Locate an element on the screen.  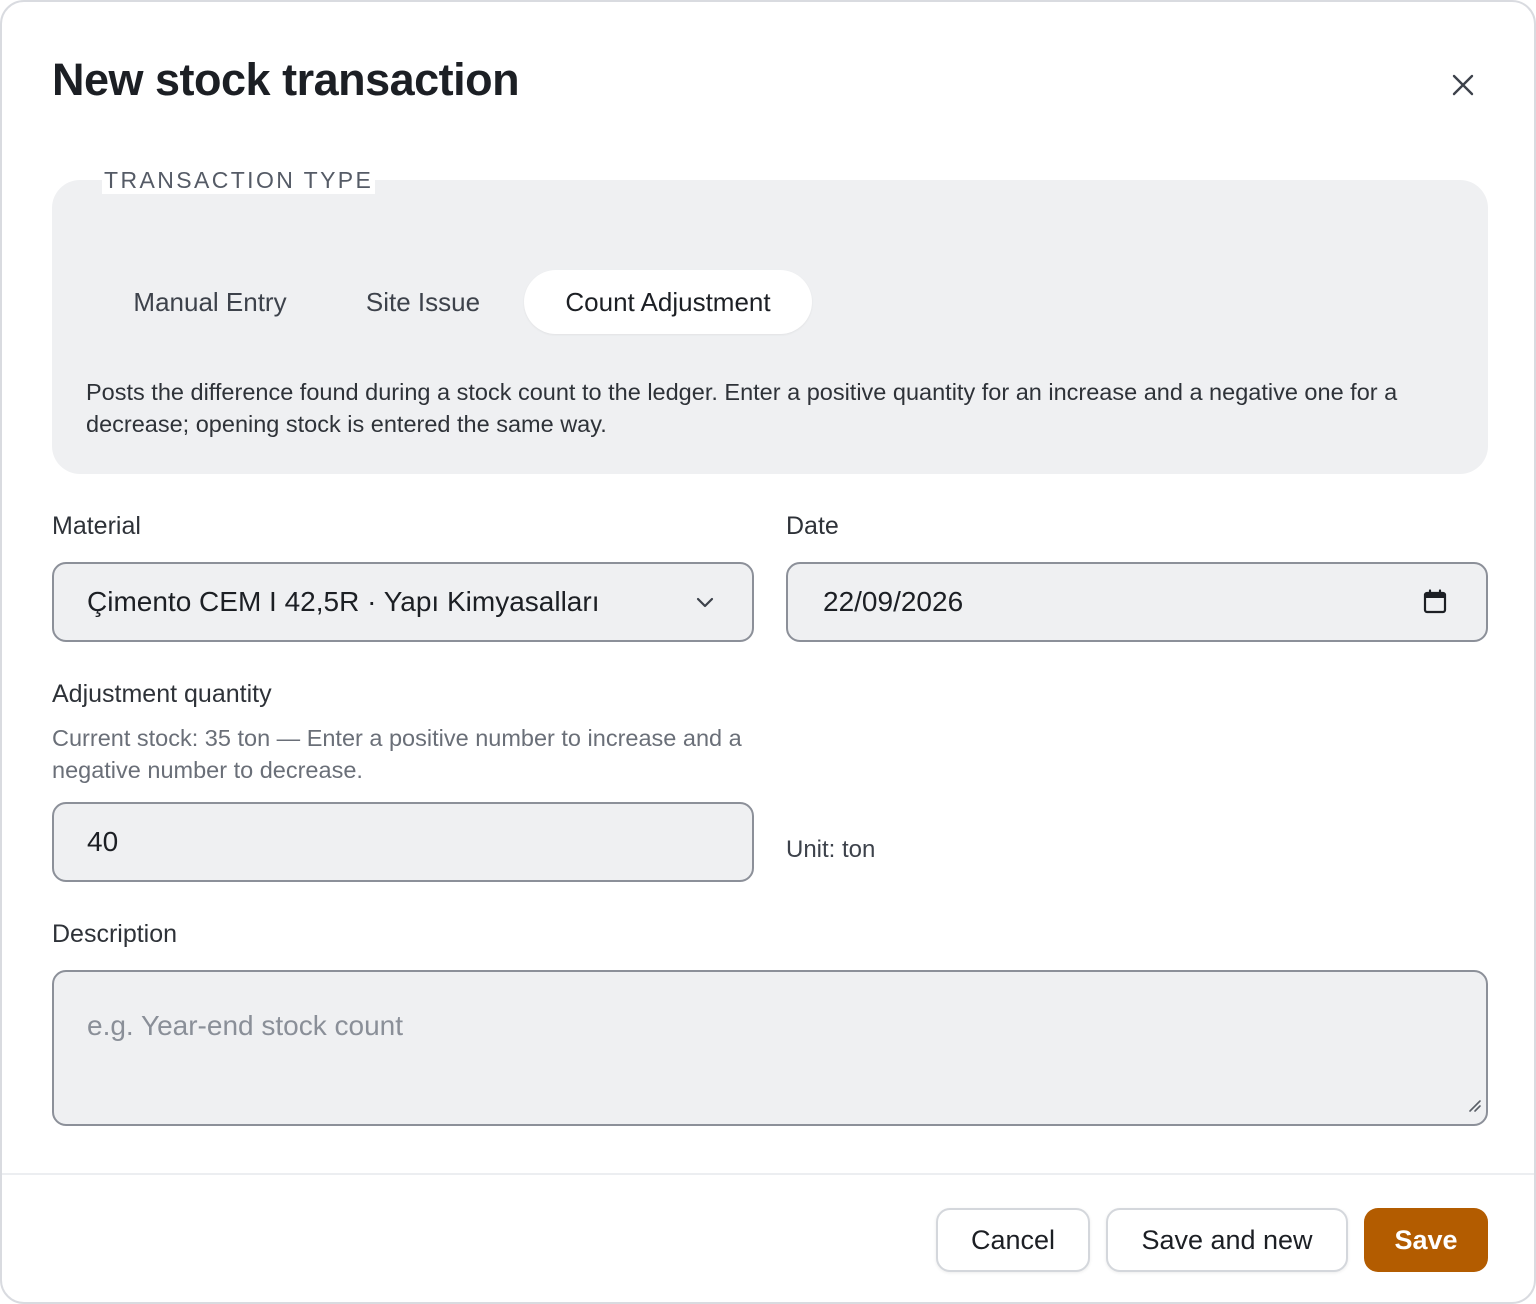
dialog-title: New stock transaction is located at coordinates (286, 79).